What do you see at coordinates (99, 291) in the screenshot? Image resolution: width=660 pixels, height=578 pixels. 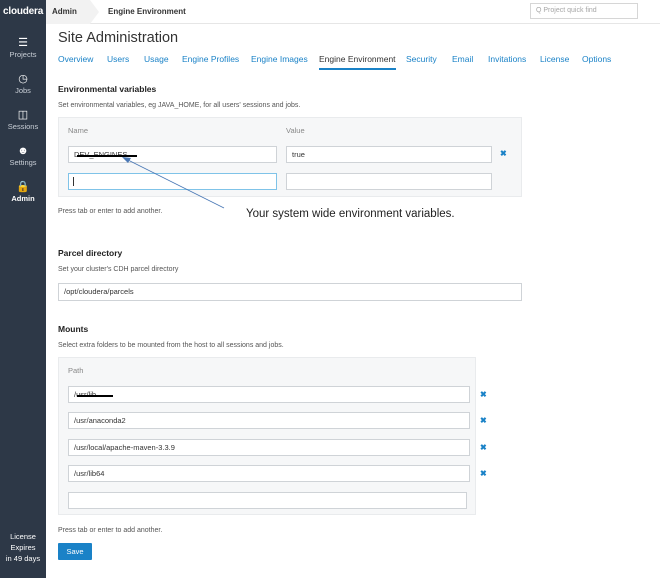 I see `parcel-directory-value: /opt/cloudera/parcels` at bounding box center [99, 291].